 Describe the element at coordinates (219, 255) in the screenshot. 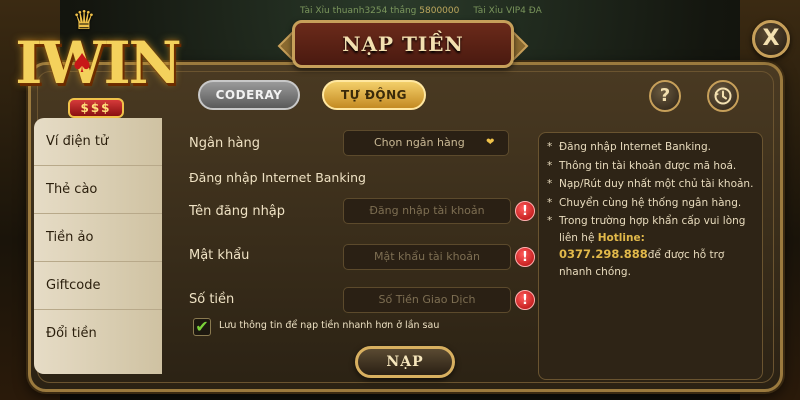

I see `password-label: Mật khẩu` at that location.